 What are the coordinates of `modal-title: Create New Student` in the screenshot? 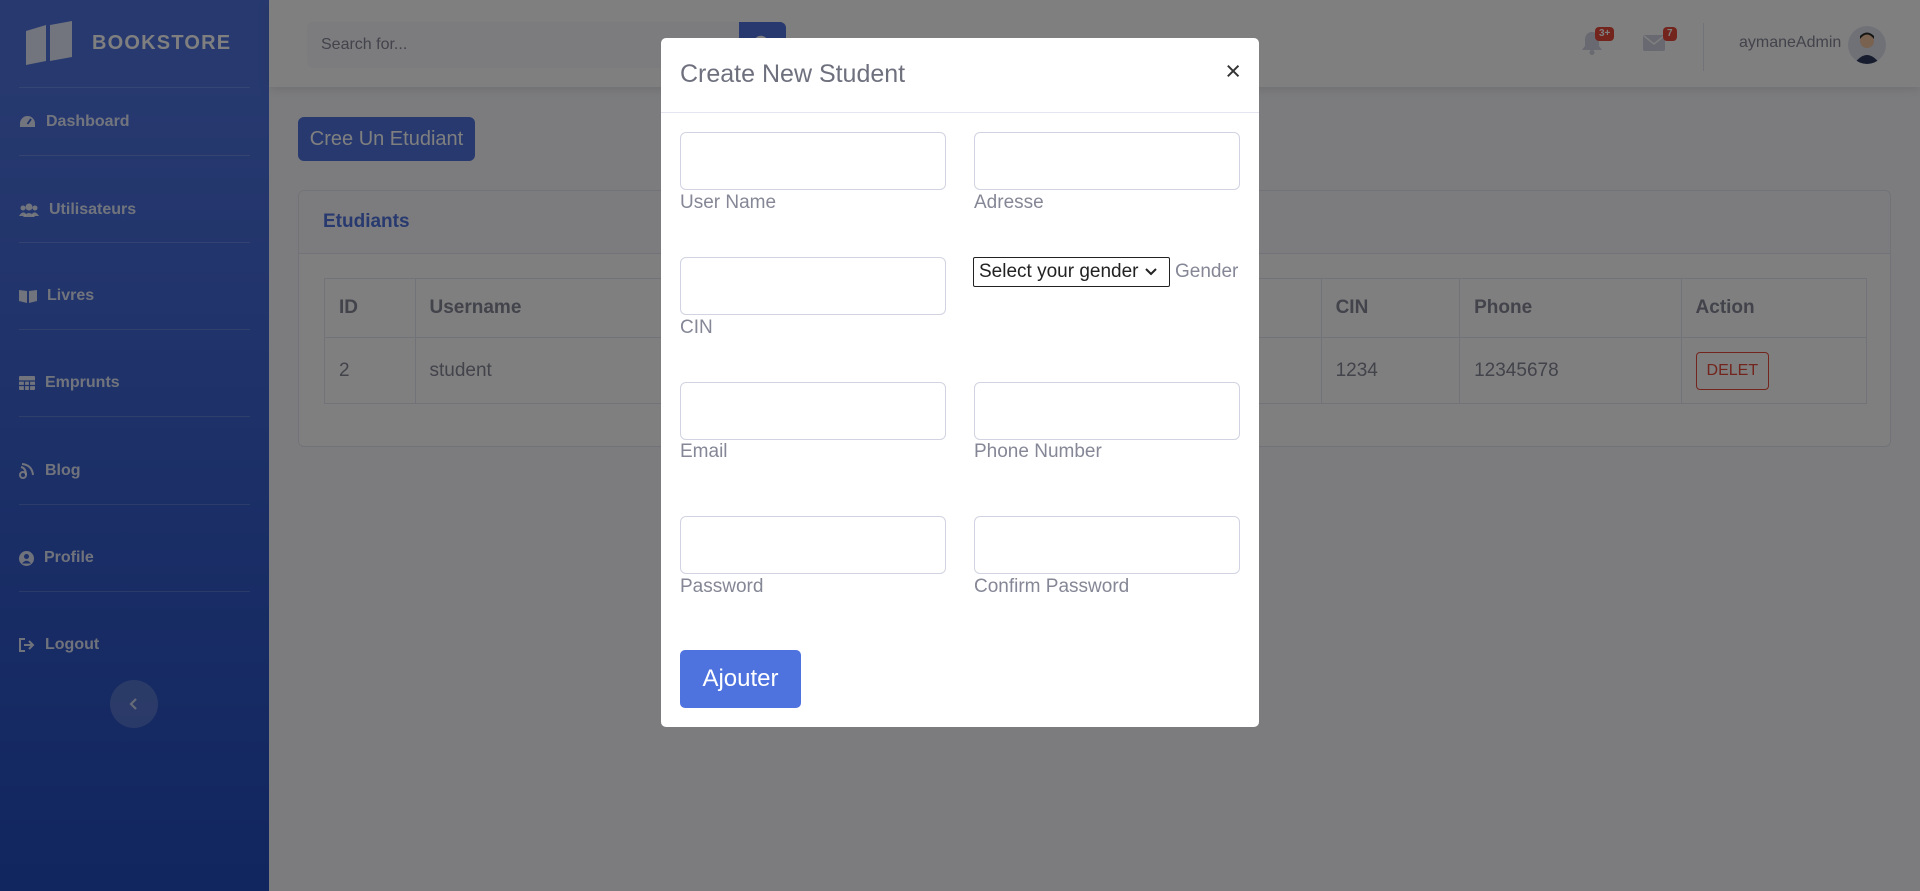 It's located at (793, 74).